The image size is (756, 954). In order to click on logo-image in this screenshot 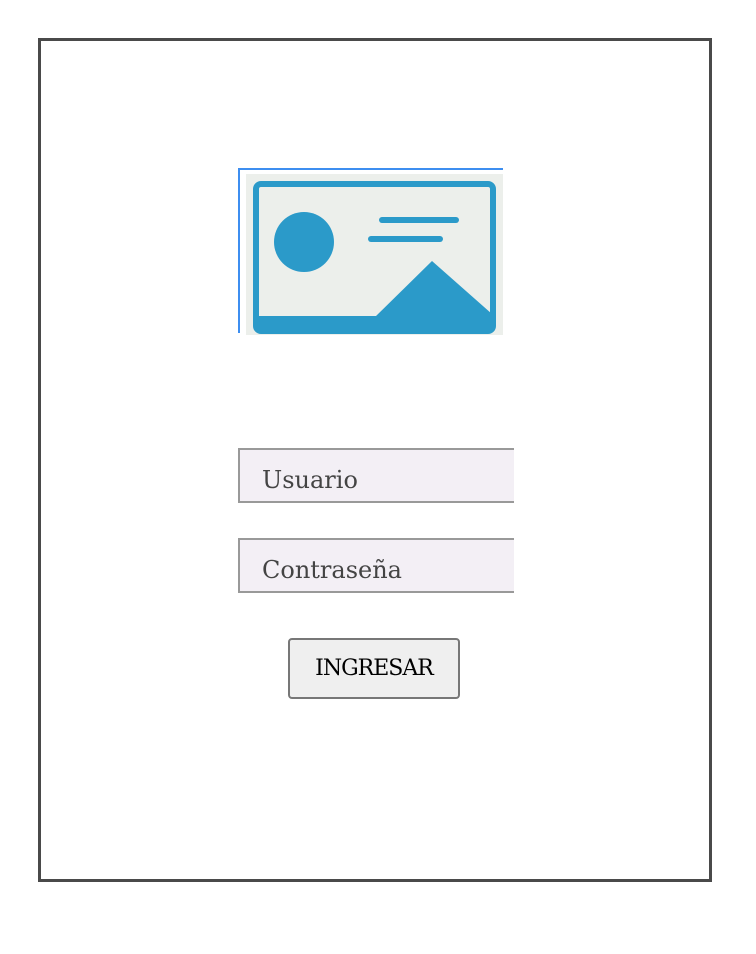, I will do `click(370, 251)`.